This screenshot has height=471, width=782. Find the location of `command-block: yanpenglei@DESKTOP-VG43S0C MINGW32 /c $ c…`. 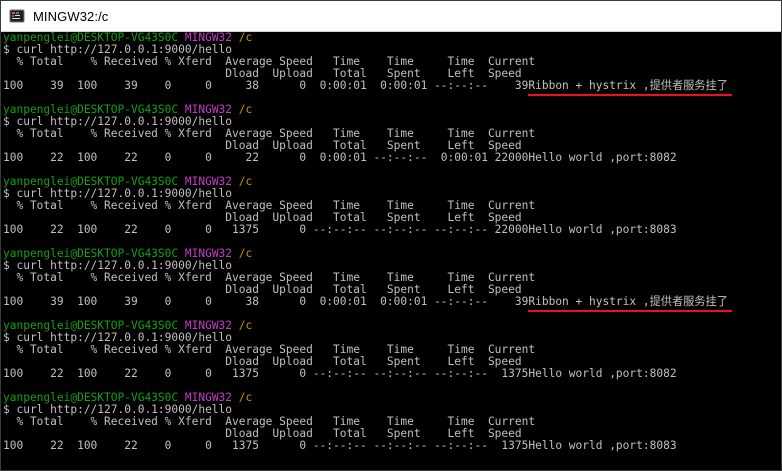

command-block: yanpenglei@DESKTOP-VG43S0C MINGW32 /c $ c… is located at coordinates (392, 422).